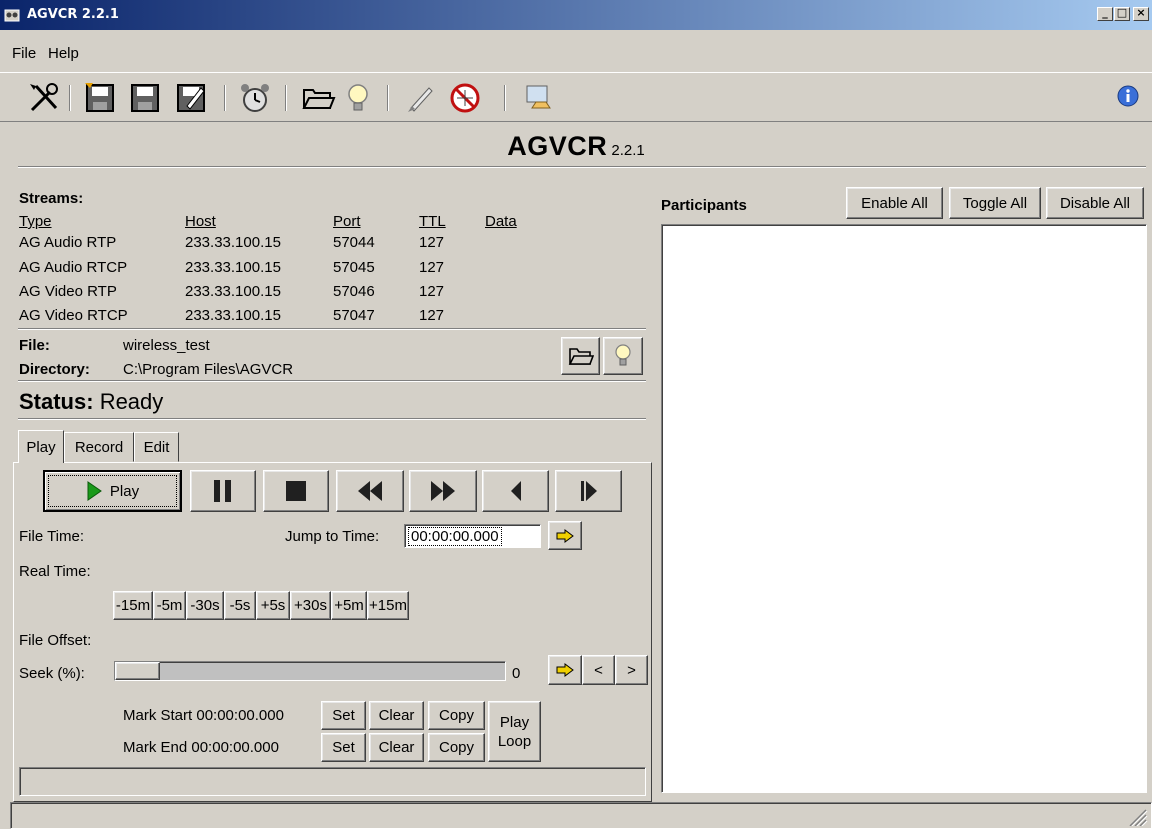 The image size is (1152, 829). What do you see at coordinates (52, 536) in the screenshot?
I see `file-time-label: File Time:` at bounding box center [52, 536].